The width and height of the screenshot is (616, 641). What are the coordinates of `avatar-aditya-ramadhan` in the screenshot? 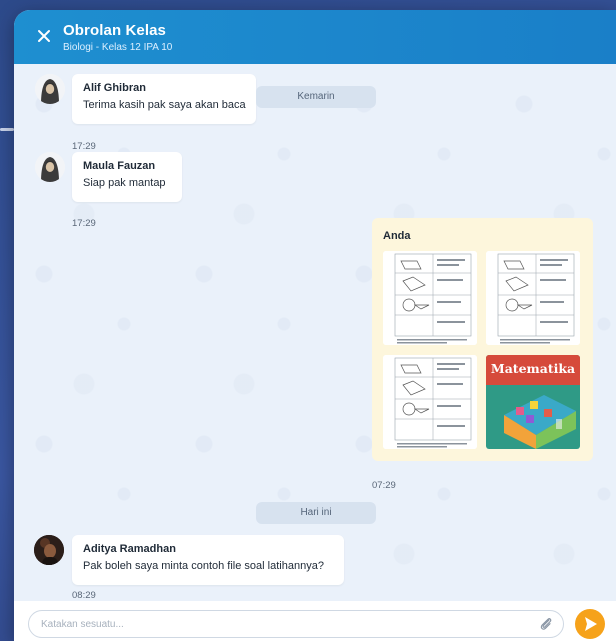 It's located at (49, 550).